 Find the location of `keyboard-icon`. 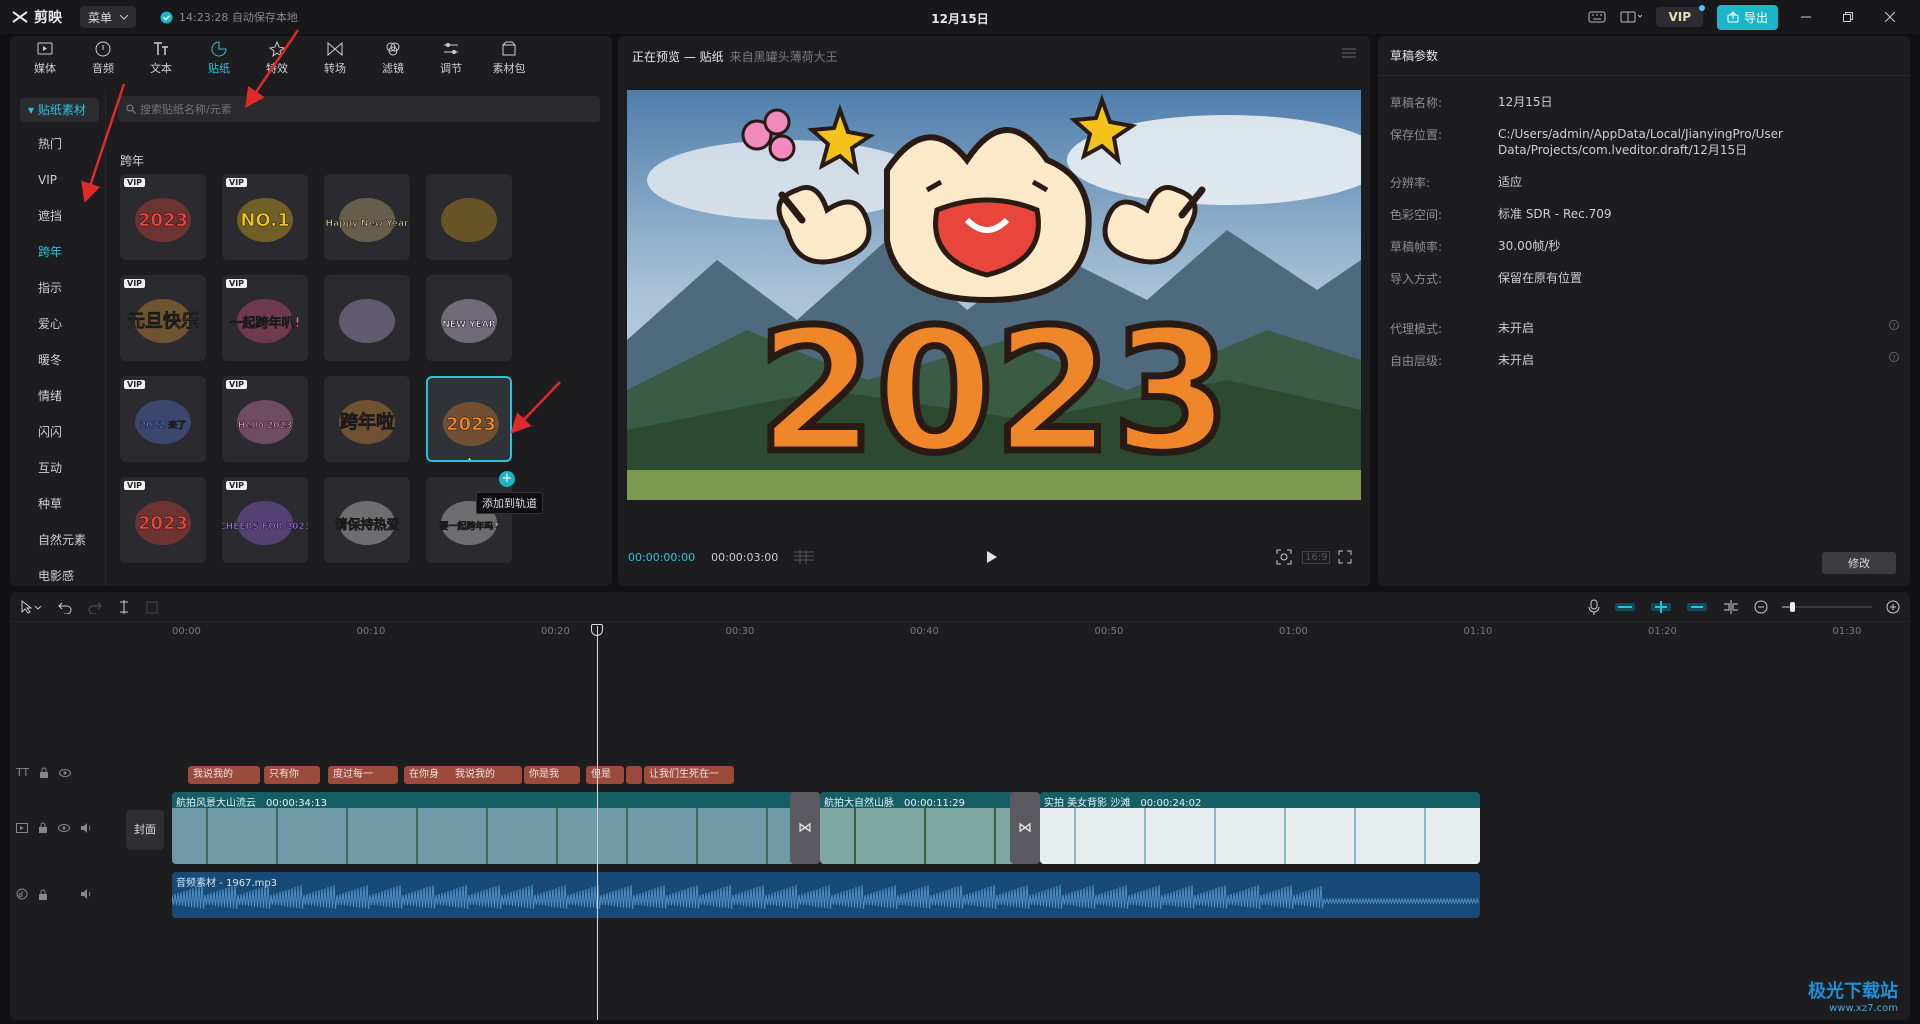

keyboard-icon is located at coordinates (1597, 17).